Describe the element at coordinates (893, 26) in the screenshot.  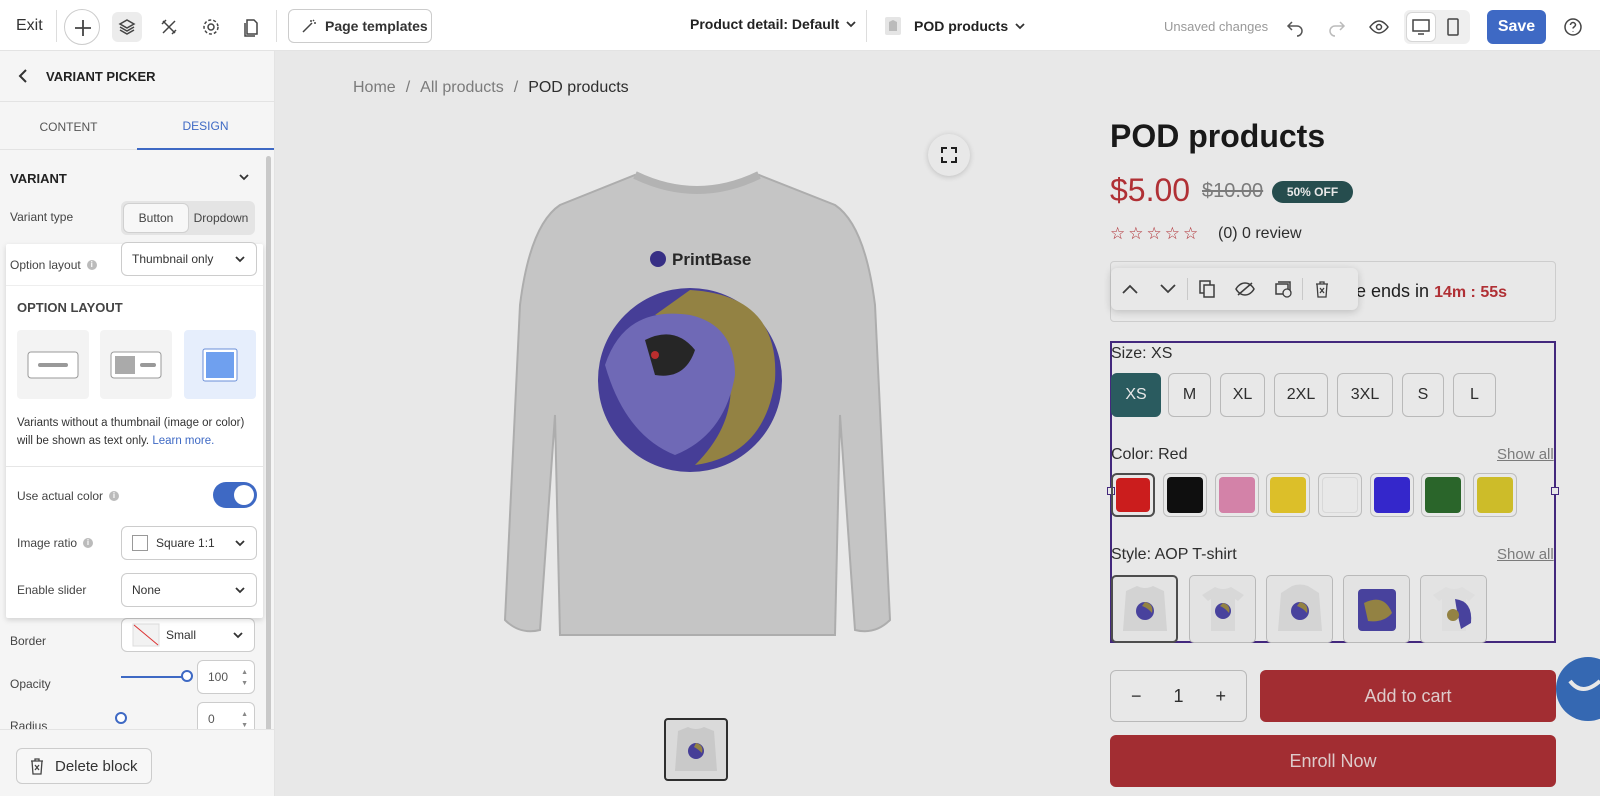
I see `product-thumbnail-icon` at that location.